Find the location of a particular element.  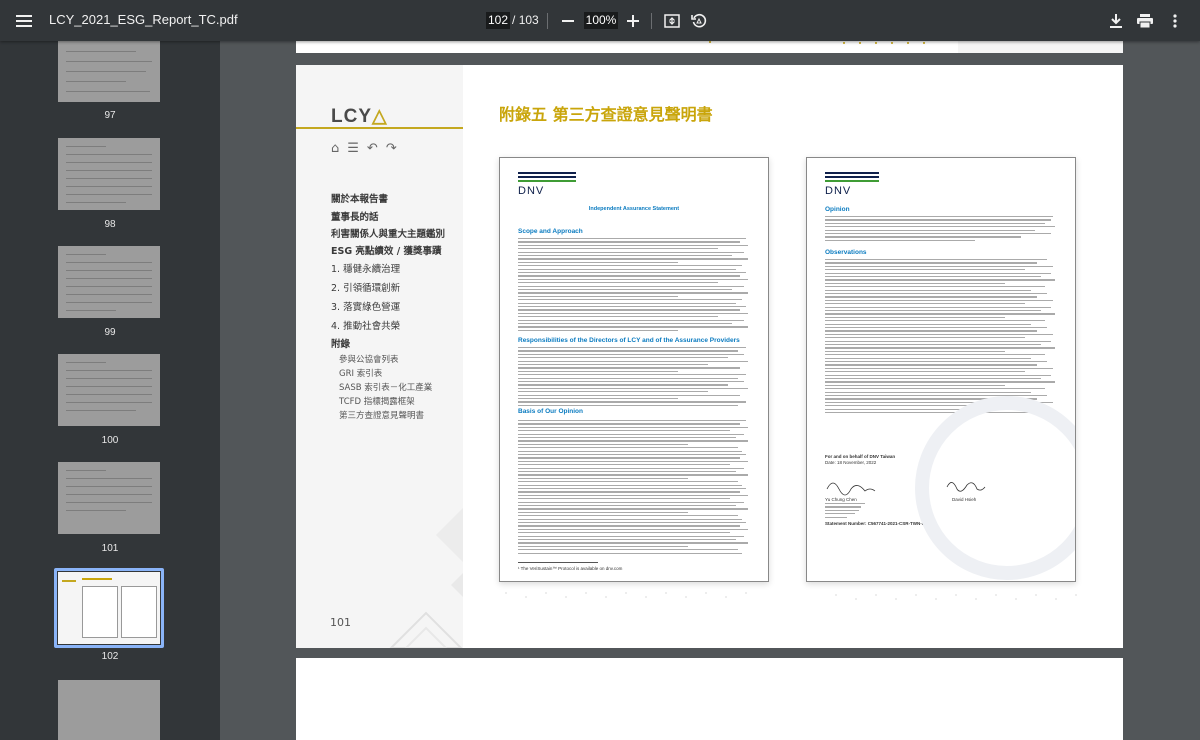

section-heading: Basis of Our Opinion is located at coordinates (551, 411).